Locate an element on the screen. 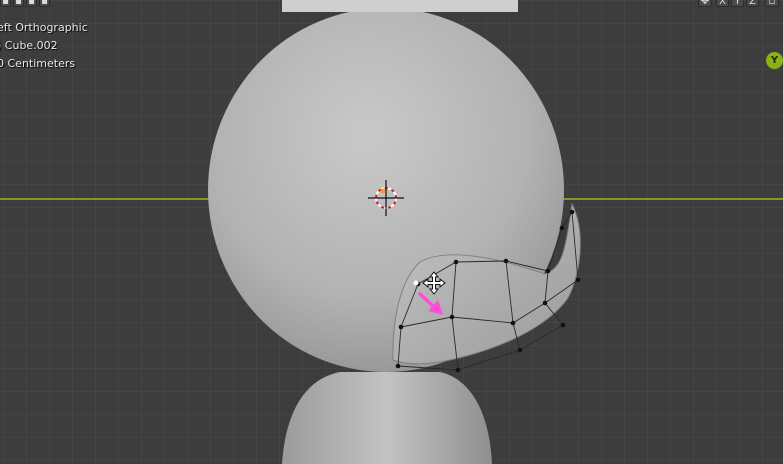 This screenshot has width=783, height=464. header-overlay-button: ▪ is located at coordinates (5, 3).